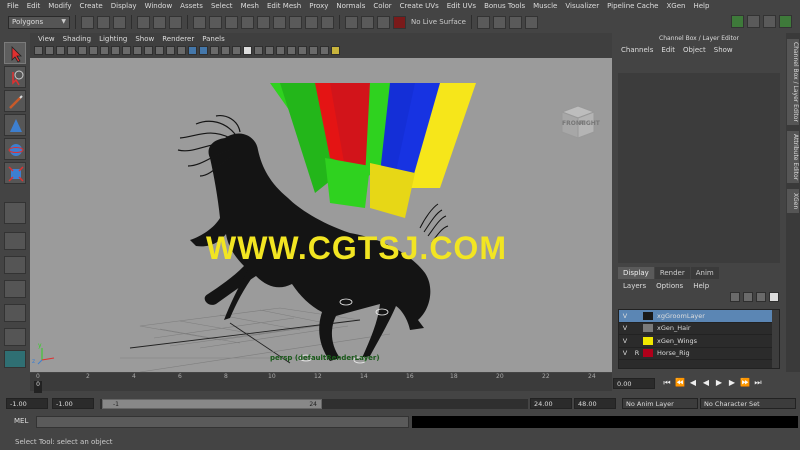  What do you see at coordinates (222, 6) in the screenshot?
I see `menu-select: Select` at bounding box center [222, 6].